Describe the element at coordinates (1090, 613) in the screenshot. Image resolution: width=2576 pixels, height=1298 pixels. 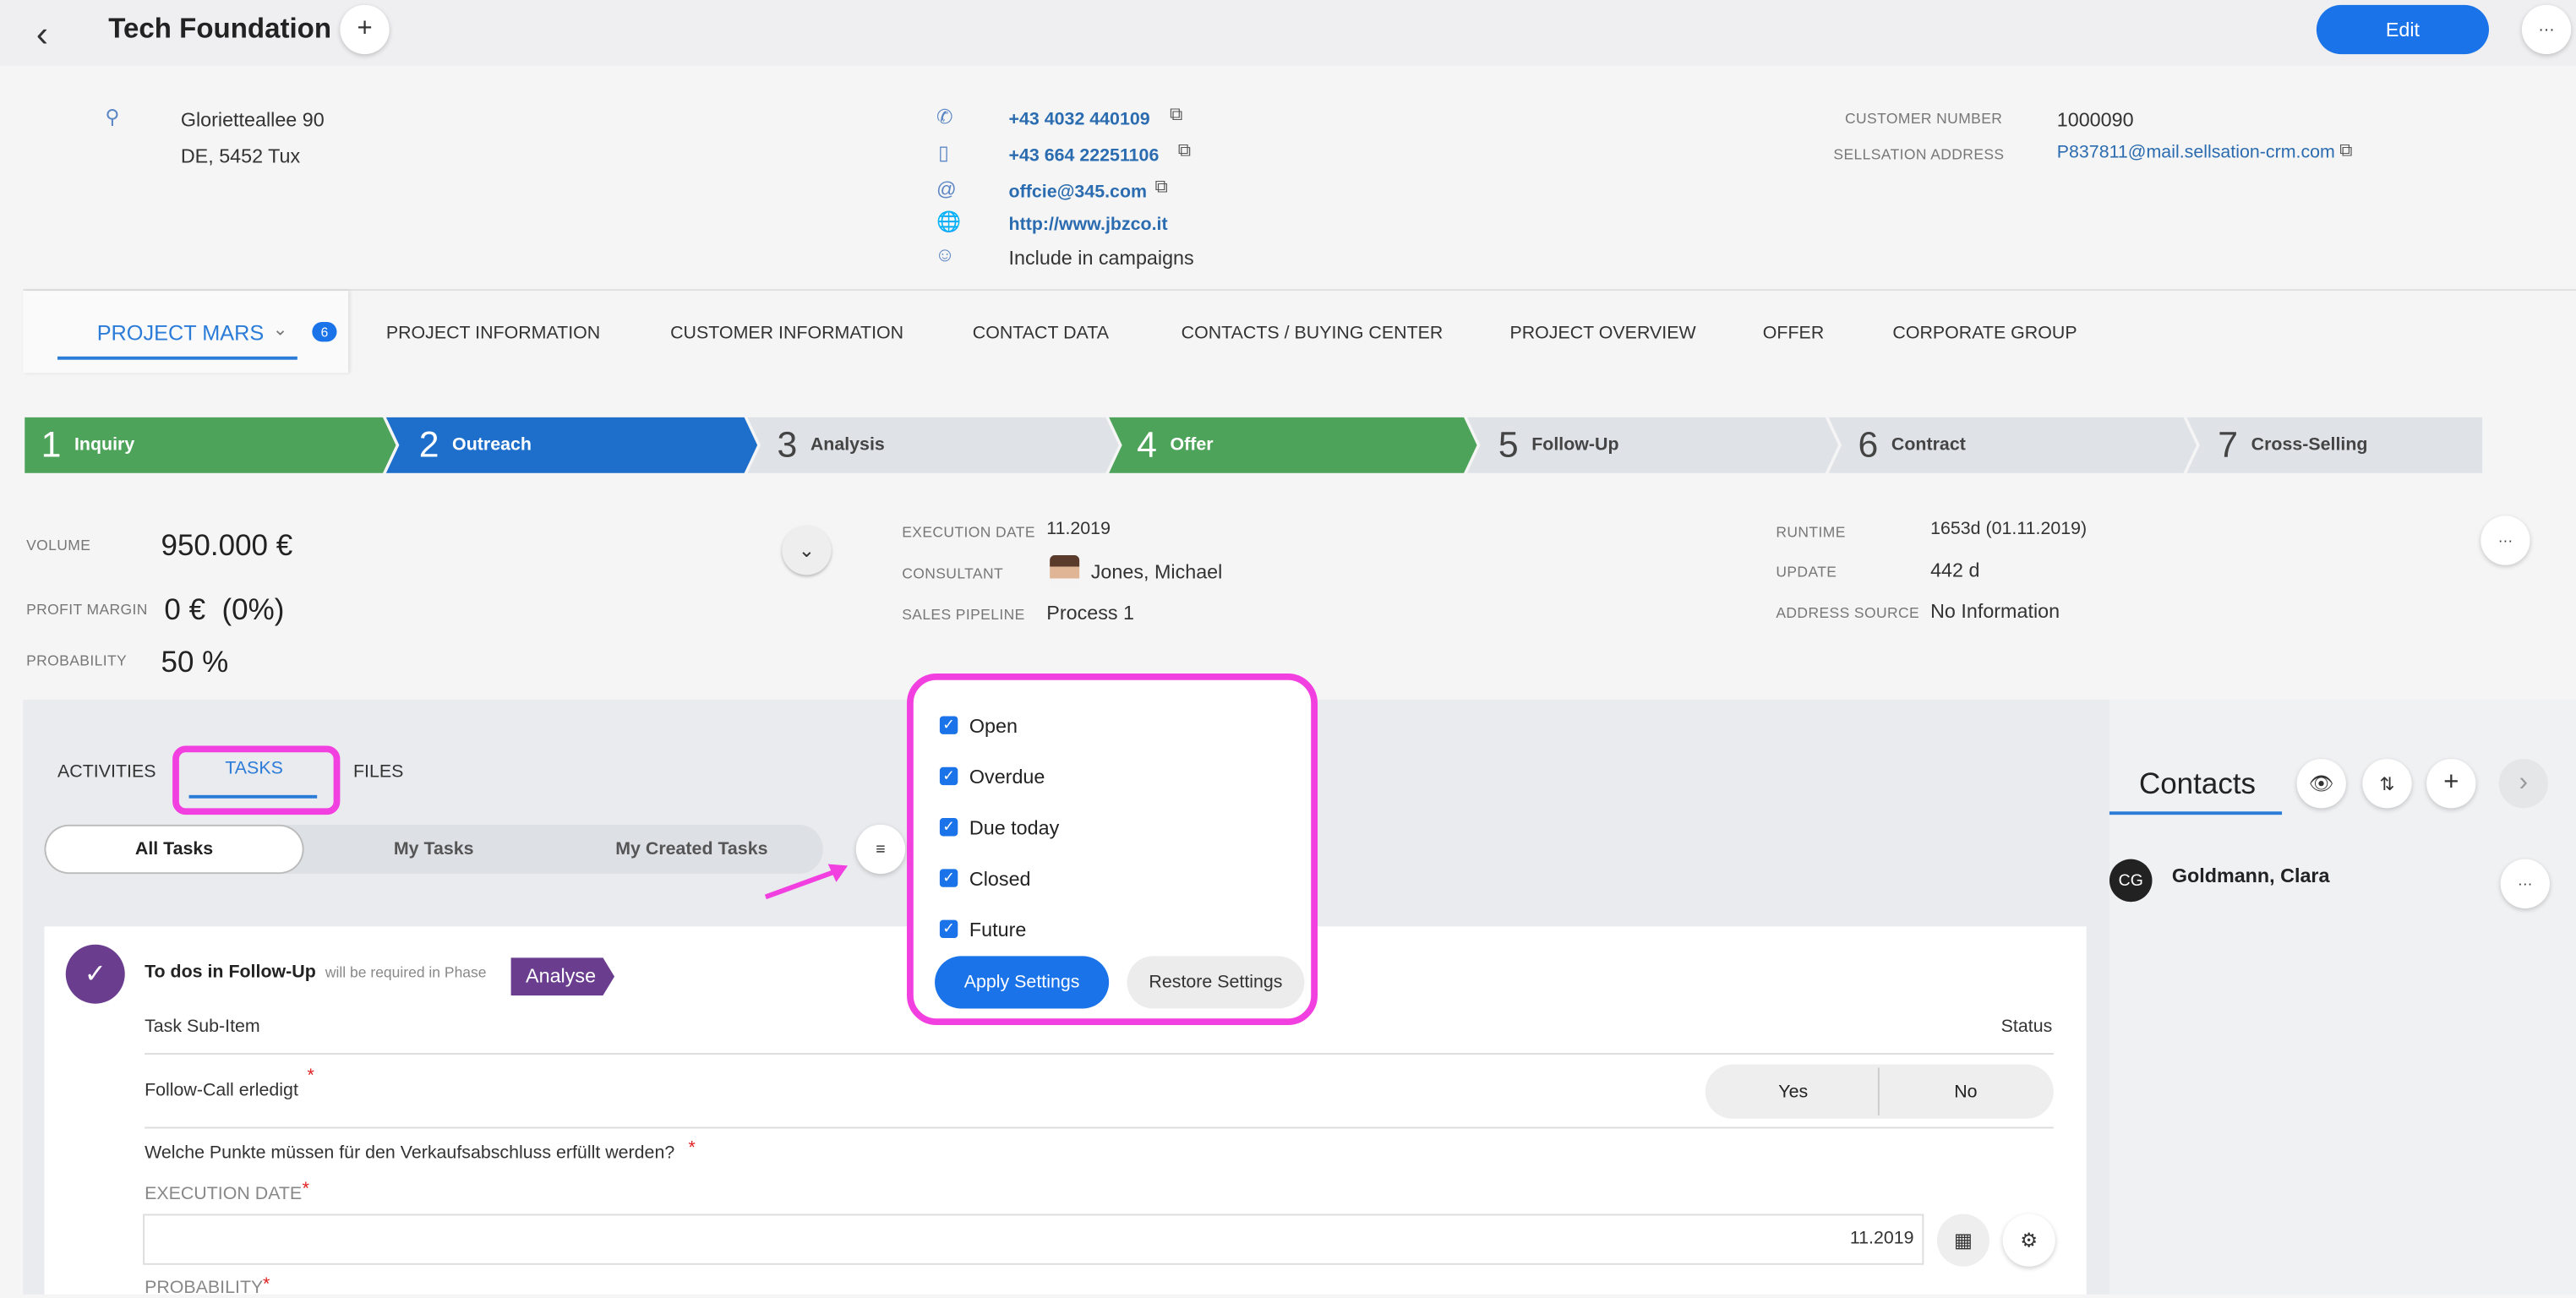
I see `sales-pipeline-value: Process 1` at that location.